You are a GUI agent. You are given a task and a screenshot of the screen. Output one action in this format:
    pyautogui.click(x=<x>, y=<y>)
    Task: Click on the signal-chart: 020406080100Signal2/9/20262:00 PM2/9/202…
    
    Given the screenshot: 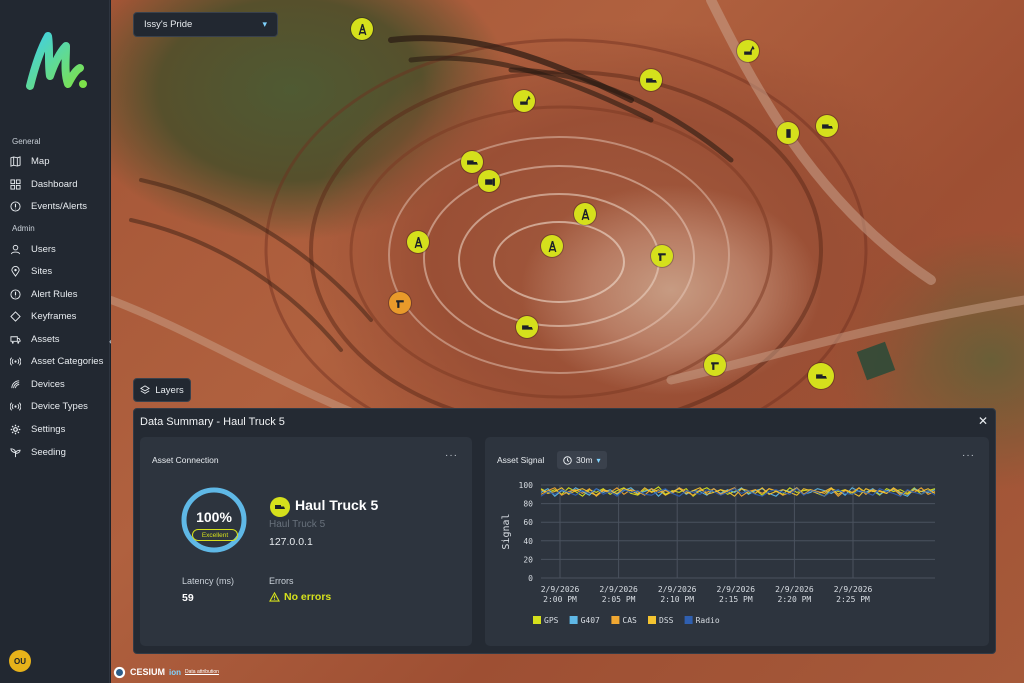 What is the action you would take?
    pyautogui.click(x=718, y=553)
    